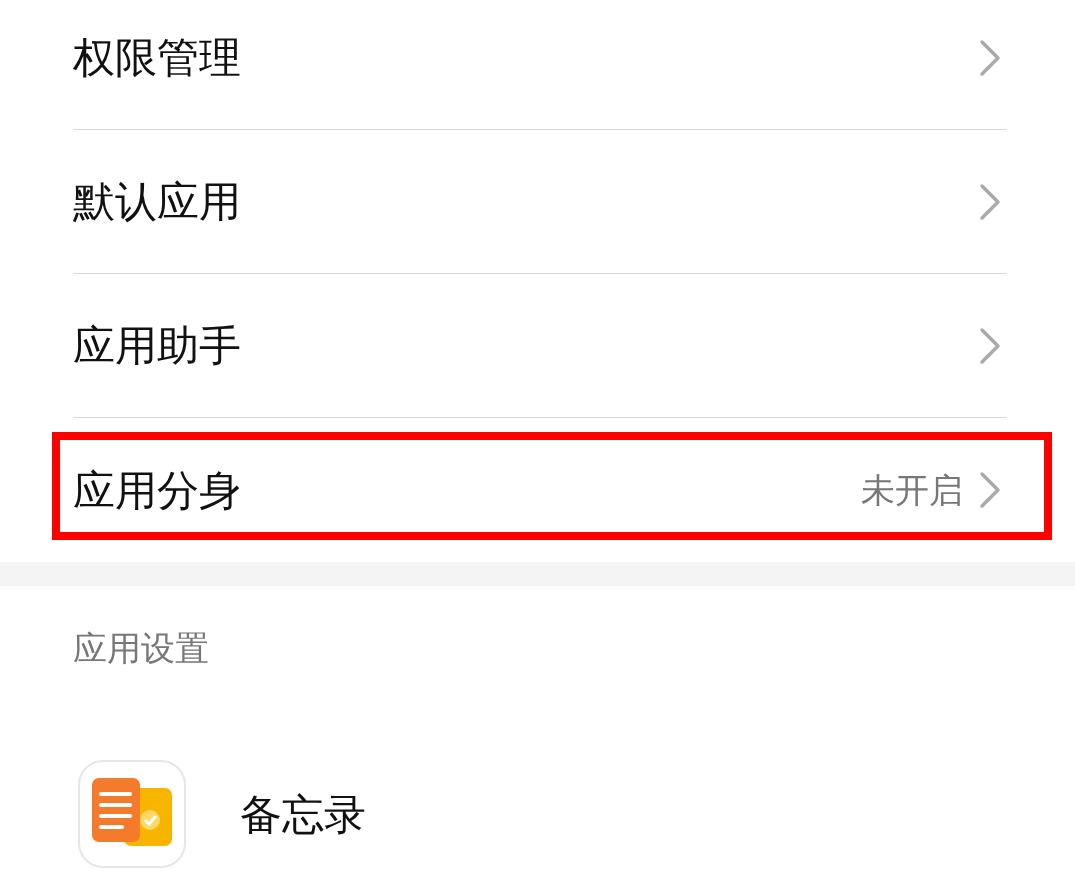 This screenshot has width=1075, height=875. I want to click on menu-item-label: 默认应用, so click(526, 201).